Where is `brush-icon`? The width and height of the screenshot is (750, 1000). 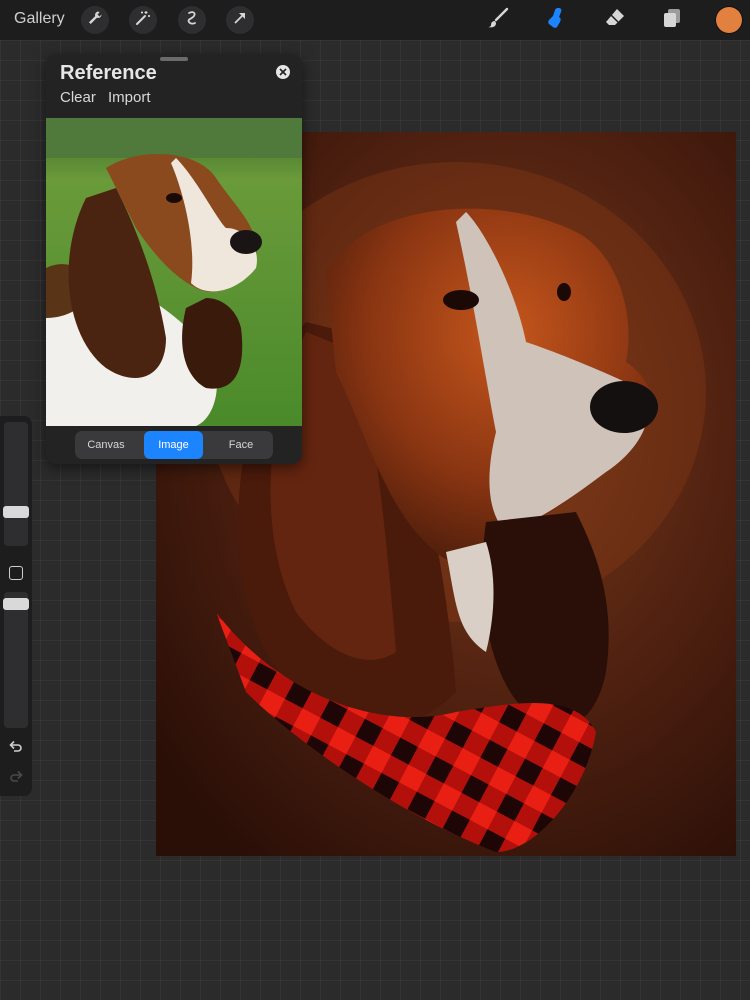
brush-icon is located at coordinates (498, 20).